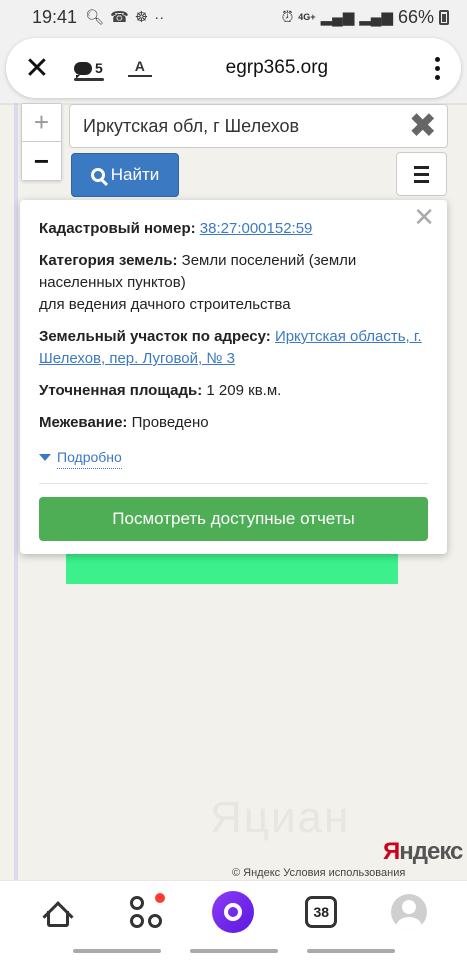 This screenshot has width=467, height=960. I want to click on signal-icon-2: ▂▄▆, so click(376, 17).